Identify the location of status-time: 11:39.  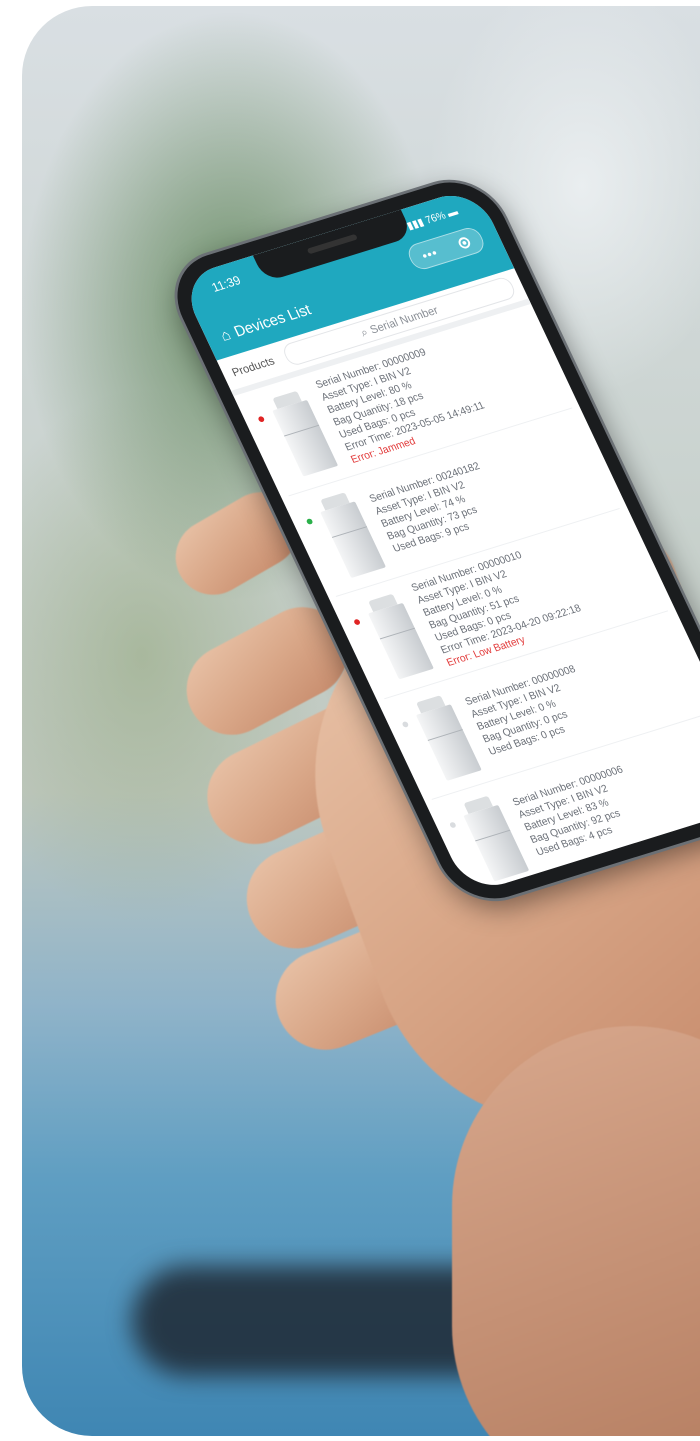
(226, 283).